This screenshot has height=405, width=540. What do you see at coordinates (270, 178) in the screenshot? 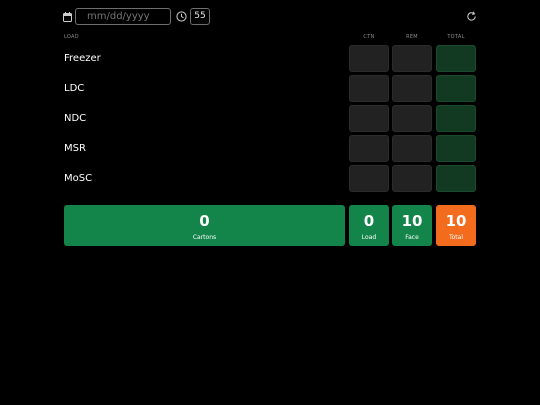
I see `table-row-mosc: MoSC` at bounding box center [270, 178].